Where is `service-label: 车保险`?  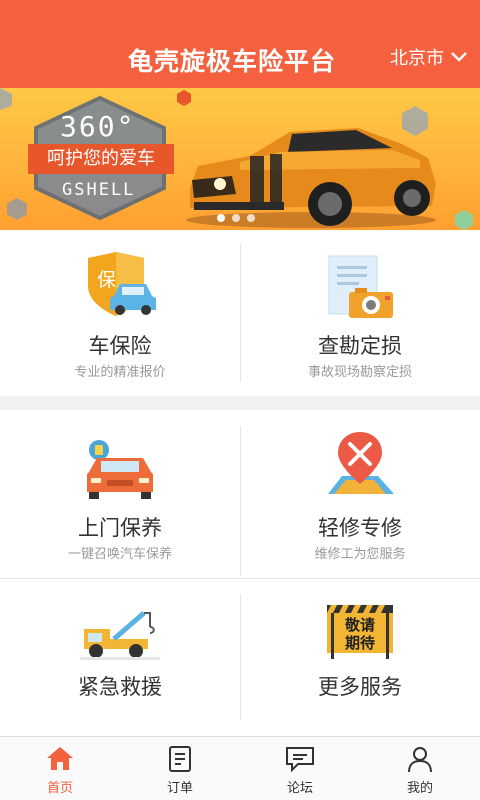
service-label: 车保险 is located at coordinates (120, 346).